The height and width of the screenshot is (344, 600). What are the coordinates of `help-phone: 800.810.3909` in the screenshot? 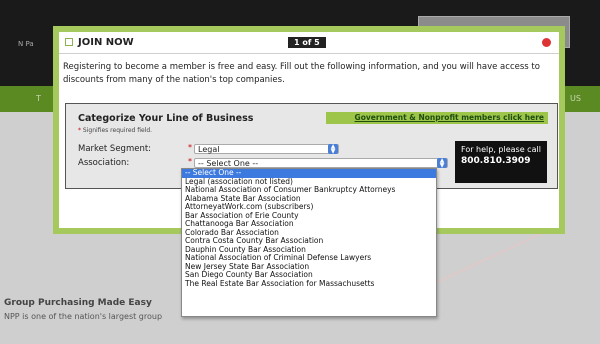 It's located at (496, 161).